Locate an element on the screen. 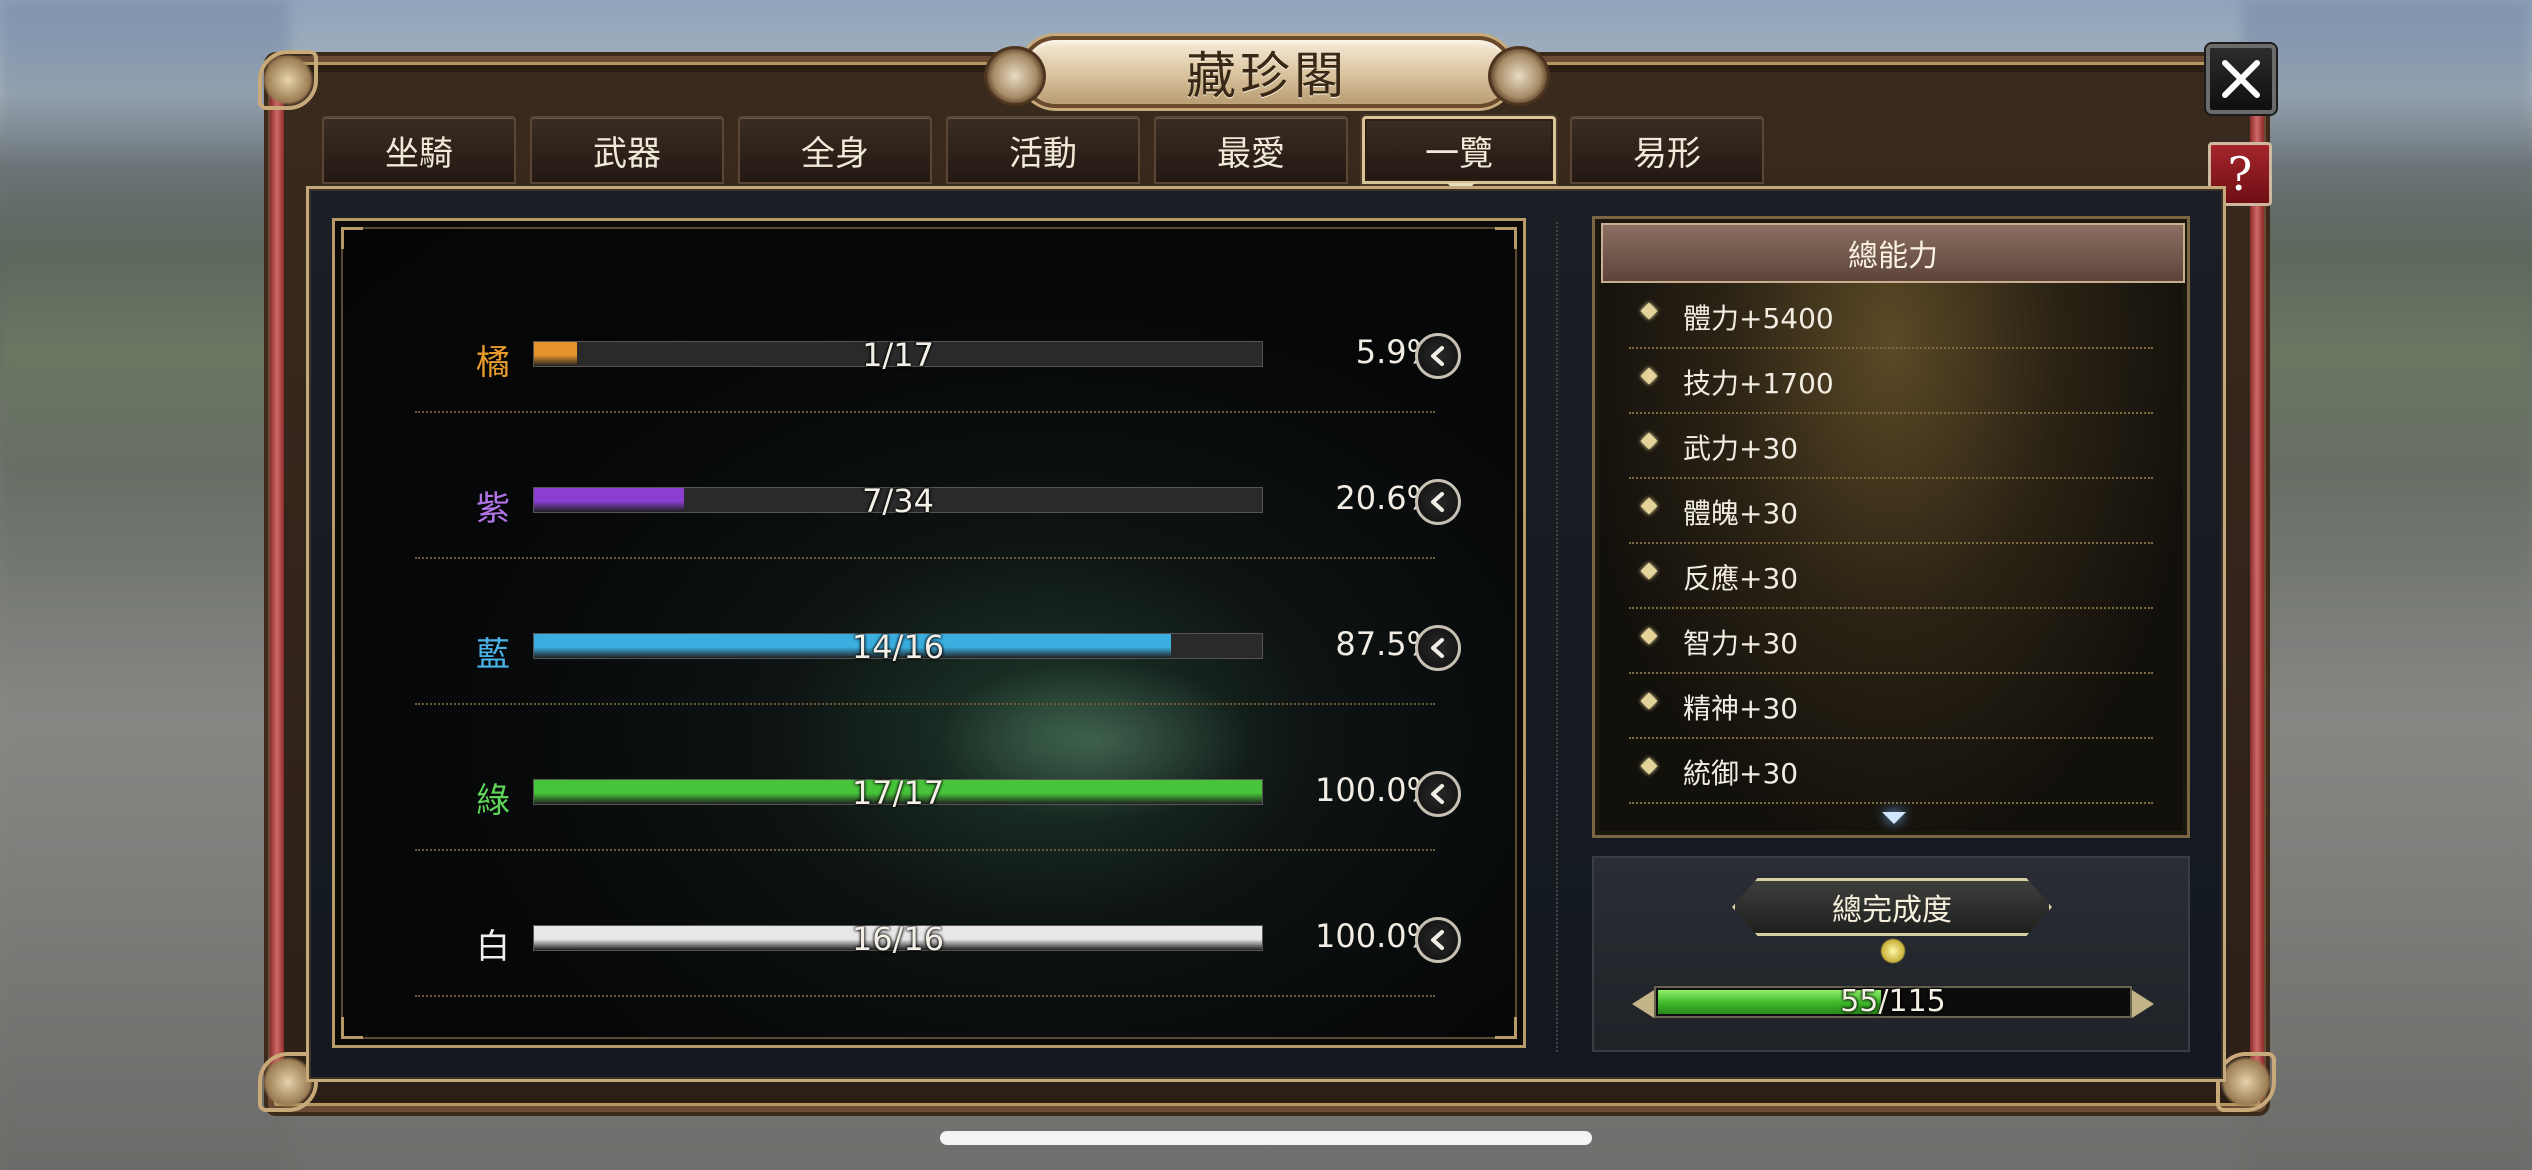 This screenshot has height=1170, width=2532. stat-text: 反應+30 is located at coordinates (1741, 578).